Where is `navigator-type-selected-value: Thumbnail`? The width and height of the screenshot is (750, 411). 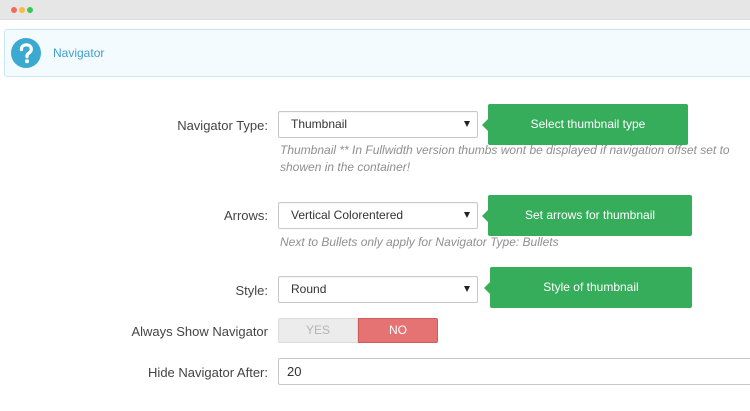 navigator-type-selected-value: Thumbnail is located at coordinates (319, 124).